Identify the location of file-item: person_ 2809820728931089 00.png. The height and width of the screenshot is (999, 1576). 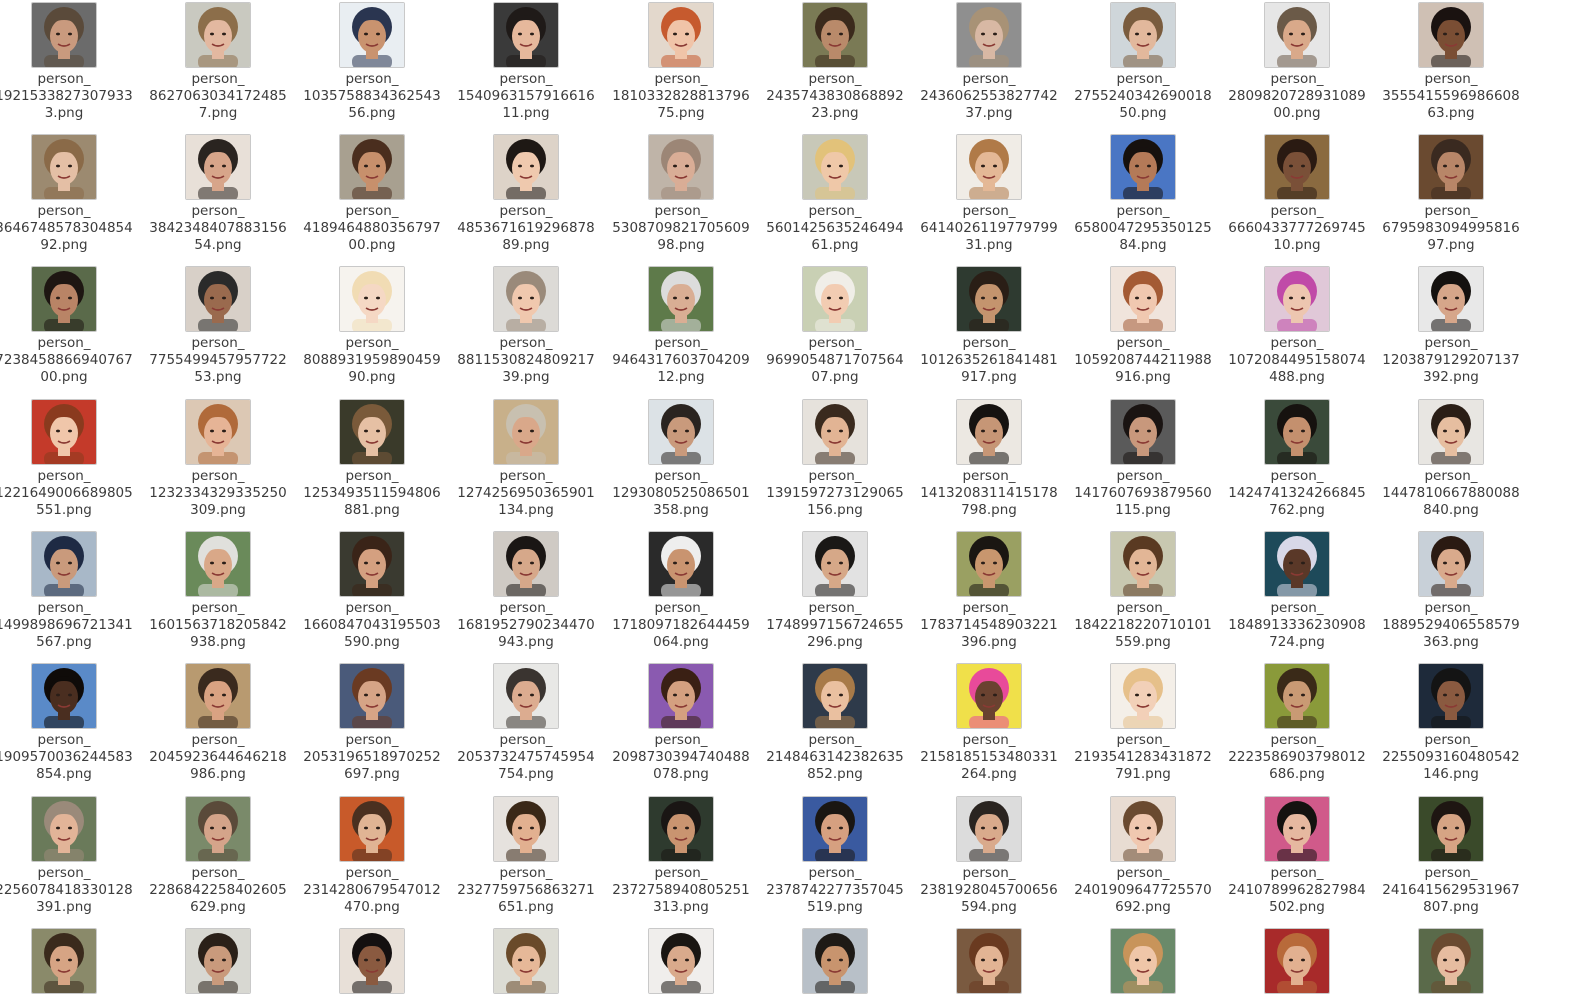
(1297, 62).